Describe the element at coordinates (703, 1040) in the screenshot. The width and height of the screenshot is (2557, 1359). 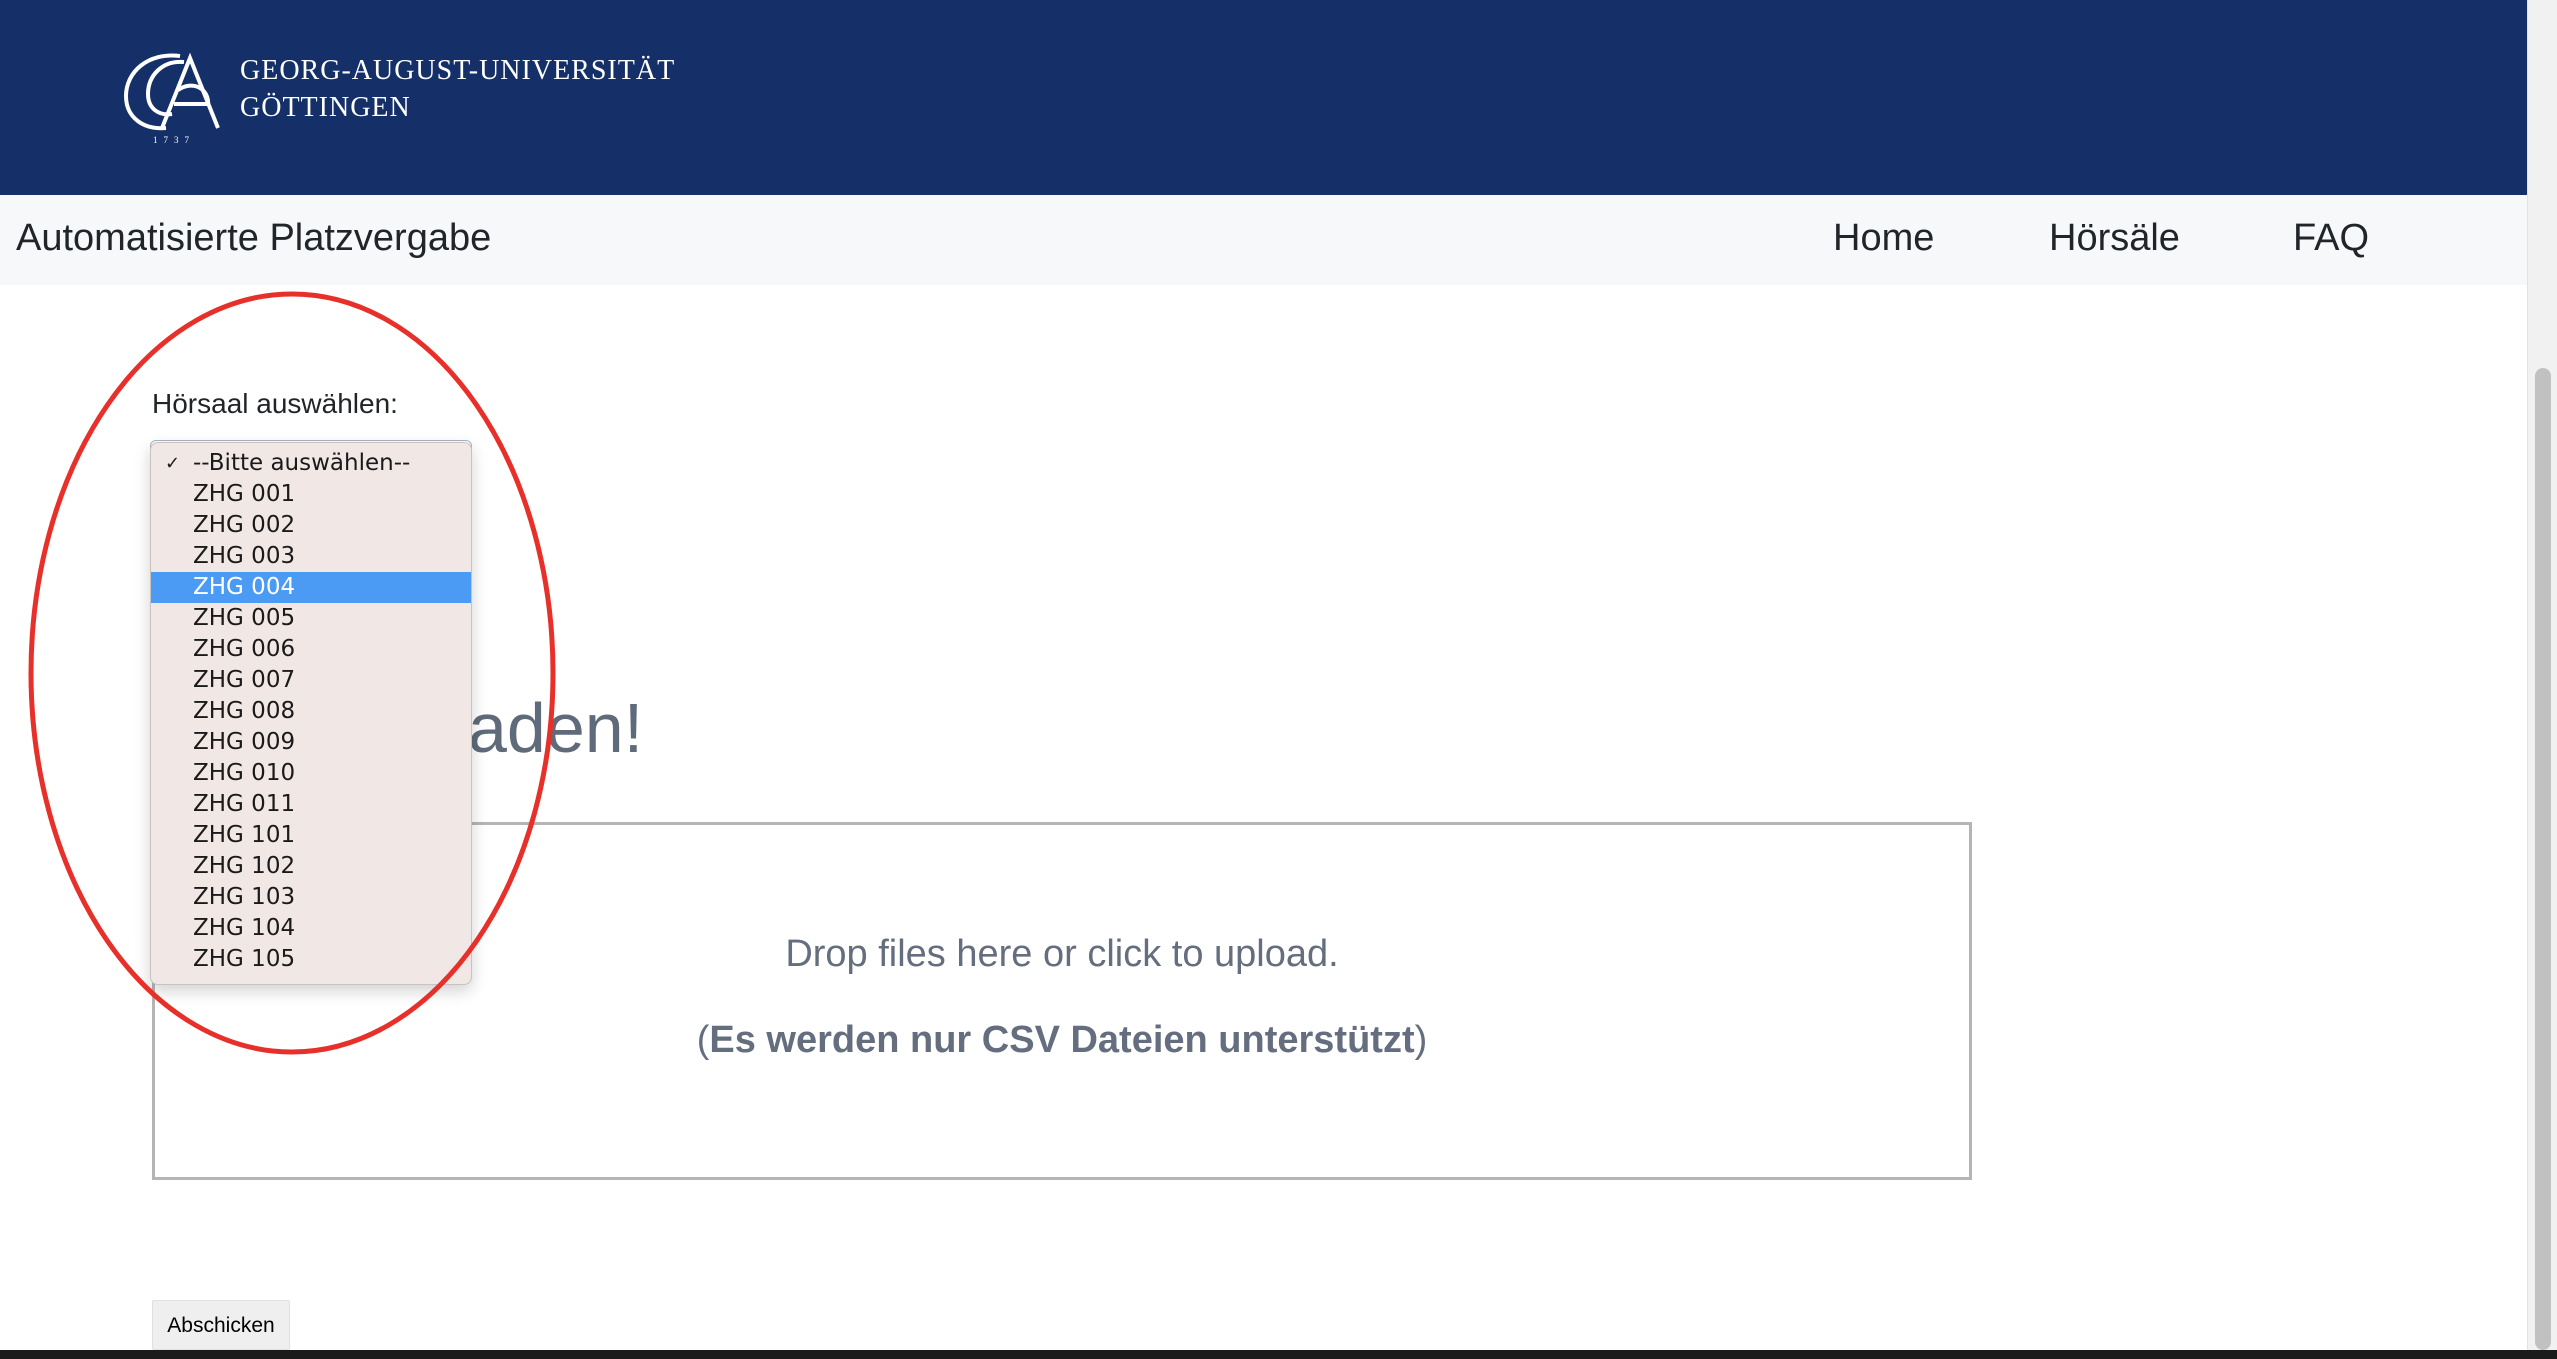
I see `dropzone-note-open: (` at that location.